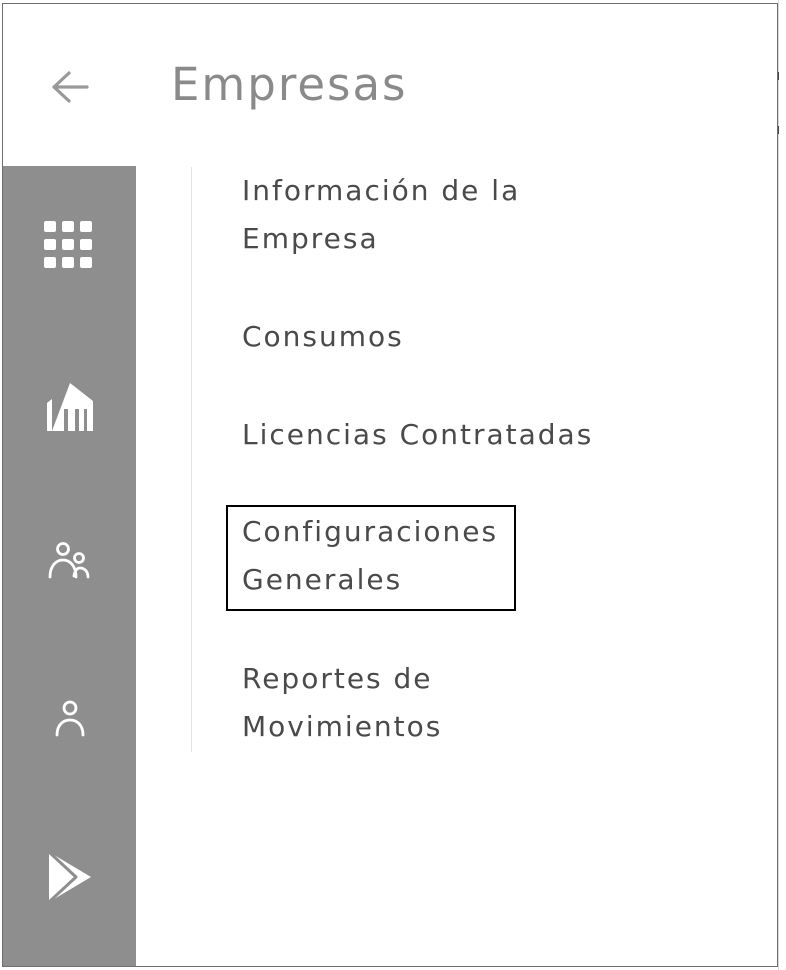 The height and width of the screenshot is (970, 786). Describe the element at coordinates (778, 485) in the screenshot. I see `window-edge` at that location.